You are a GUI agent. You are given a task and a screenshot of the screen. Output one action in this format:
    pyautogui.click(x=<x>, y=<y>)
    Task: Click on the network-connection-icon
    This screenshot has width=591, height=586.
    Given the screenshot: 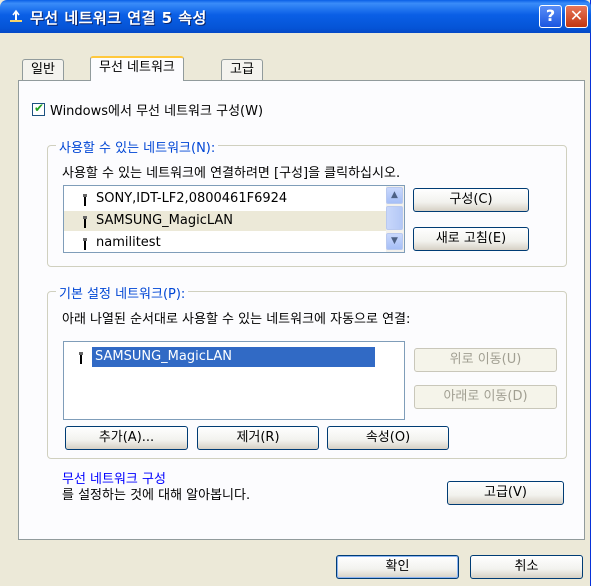 What is the action you would take?
    pyautogui.click(x=16, y=15)
    